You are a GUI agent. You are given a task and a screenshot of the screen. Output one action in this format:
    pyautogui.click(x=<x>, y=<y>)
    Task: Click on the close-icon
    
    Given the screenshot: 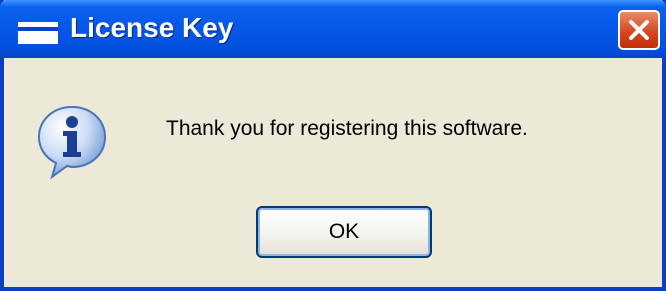 What is the action you would take?
    pyautogui.click(x=639, y=30)
    